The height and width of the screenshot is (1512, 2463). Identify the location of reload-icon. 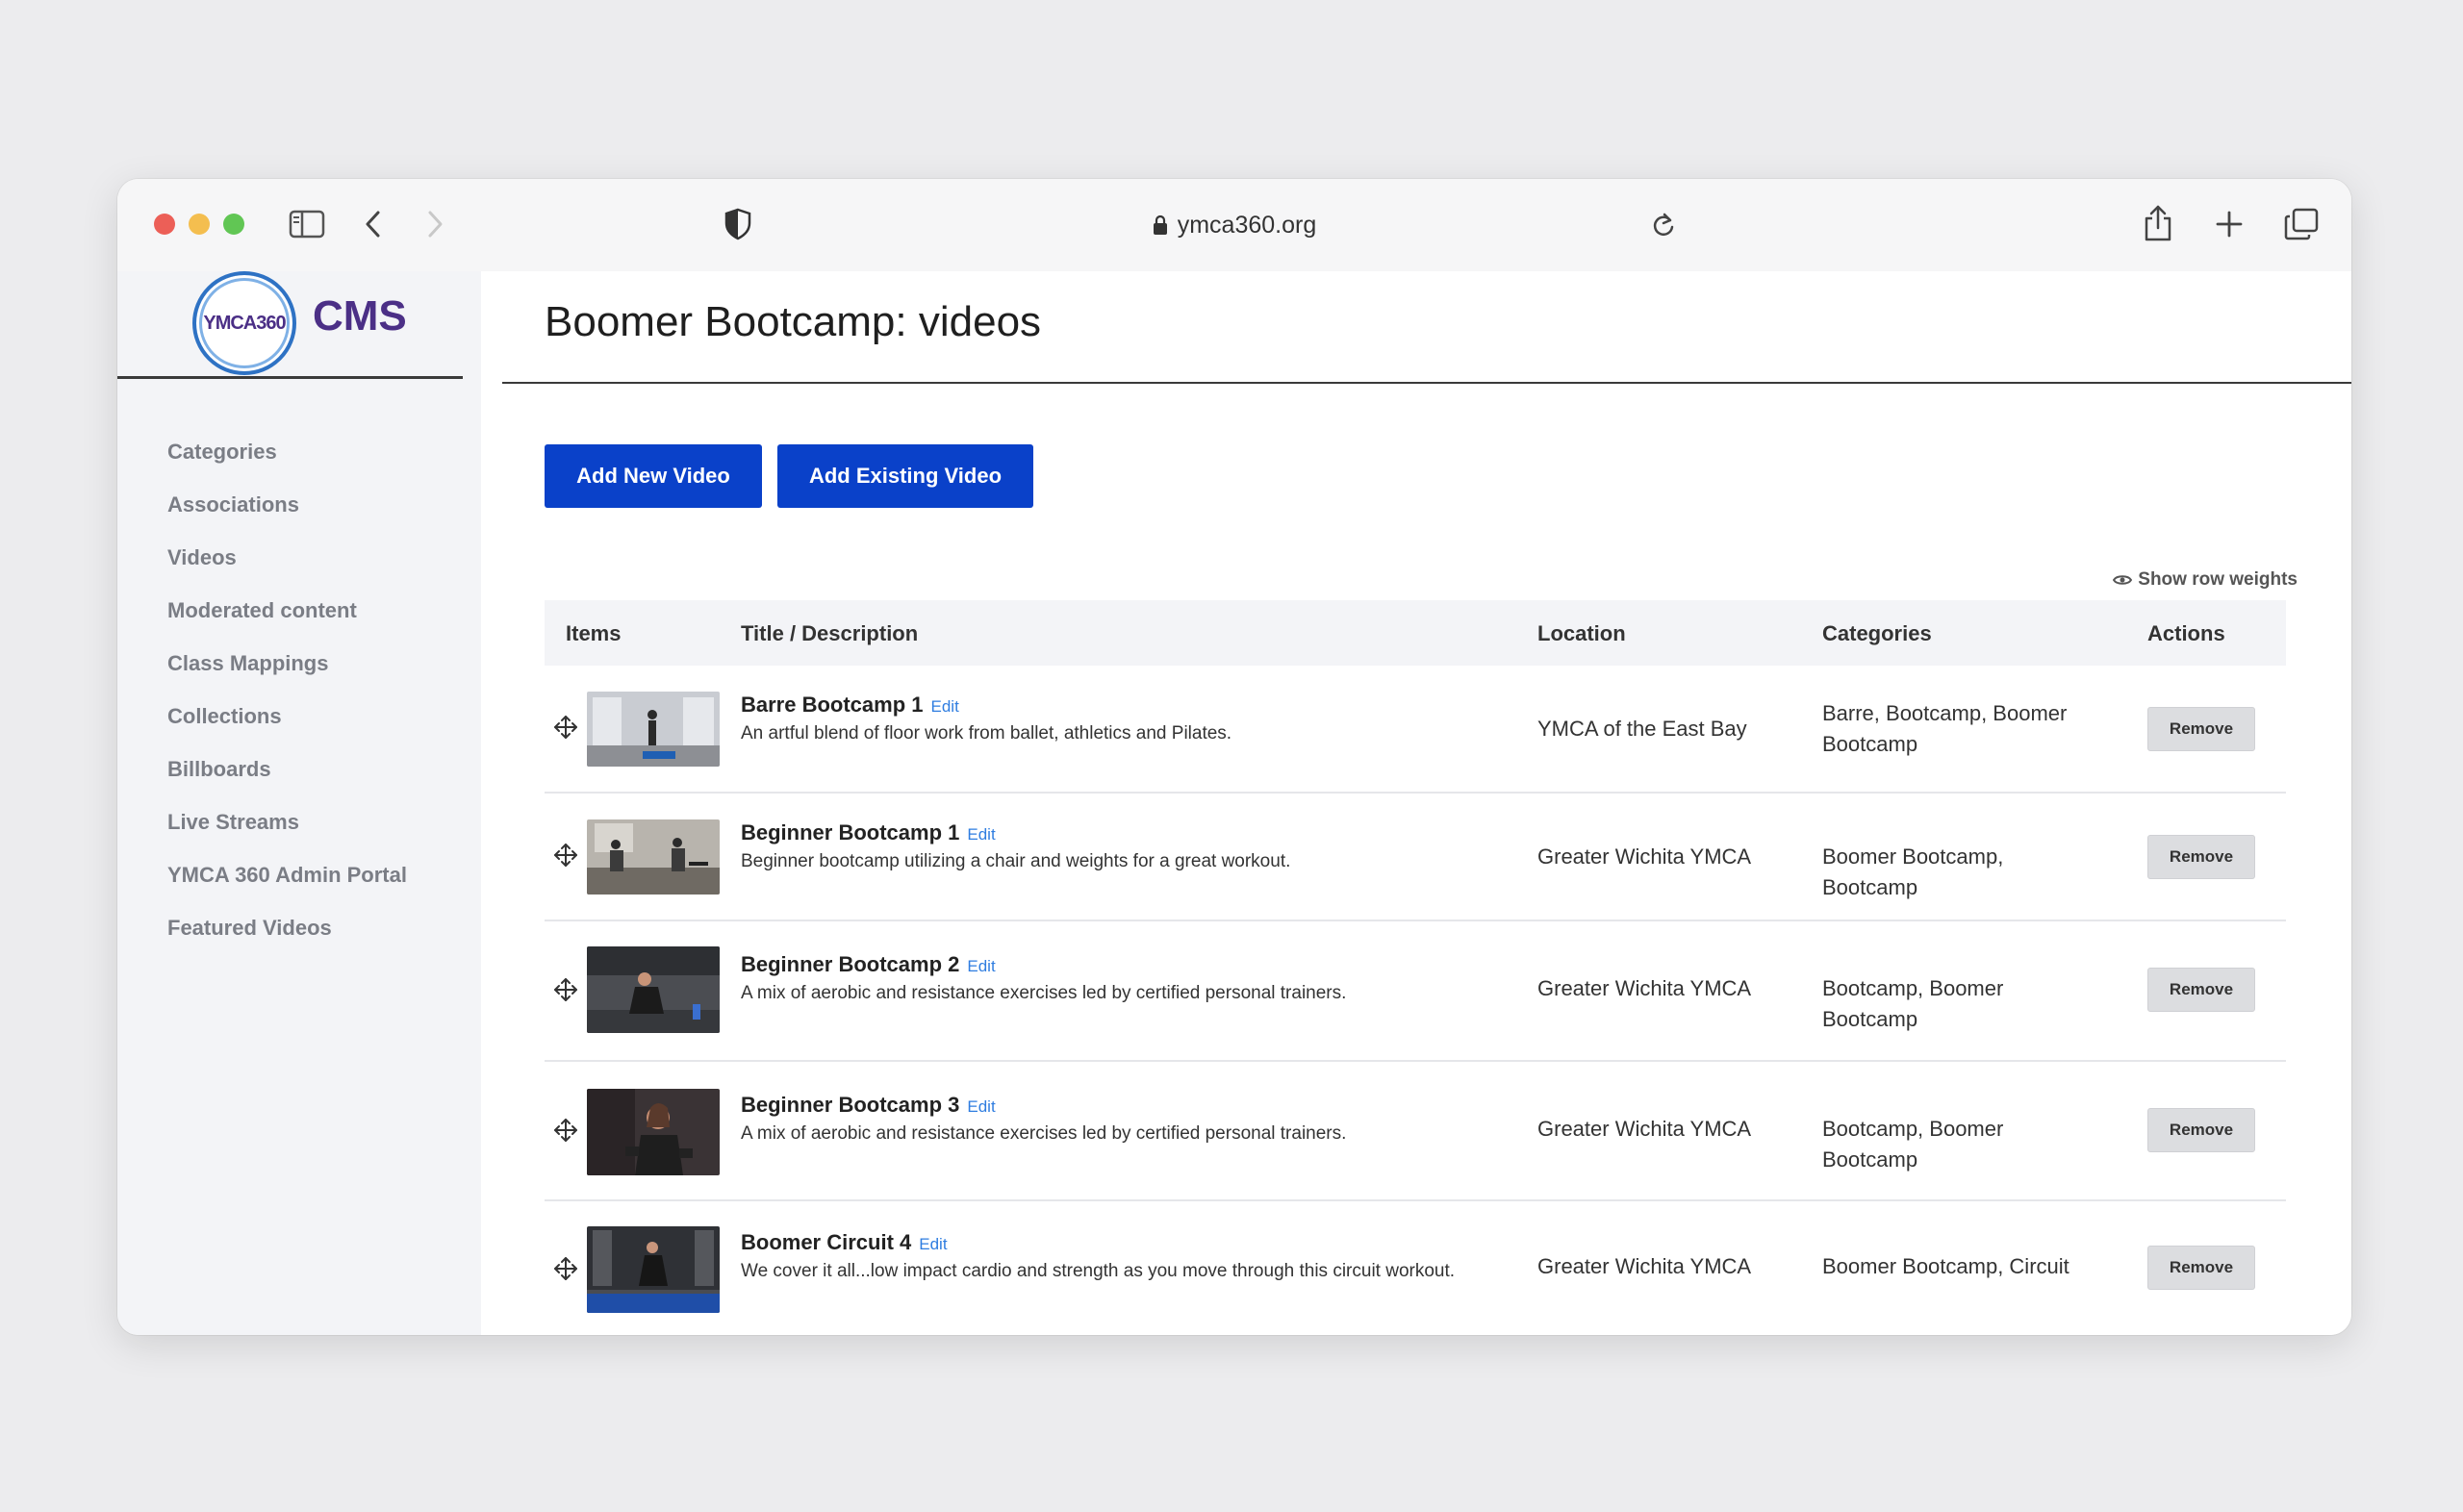
(1663, 226).